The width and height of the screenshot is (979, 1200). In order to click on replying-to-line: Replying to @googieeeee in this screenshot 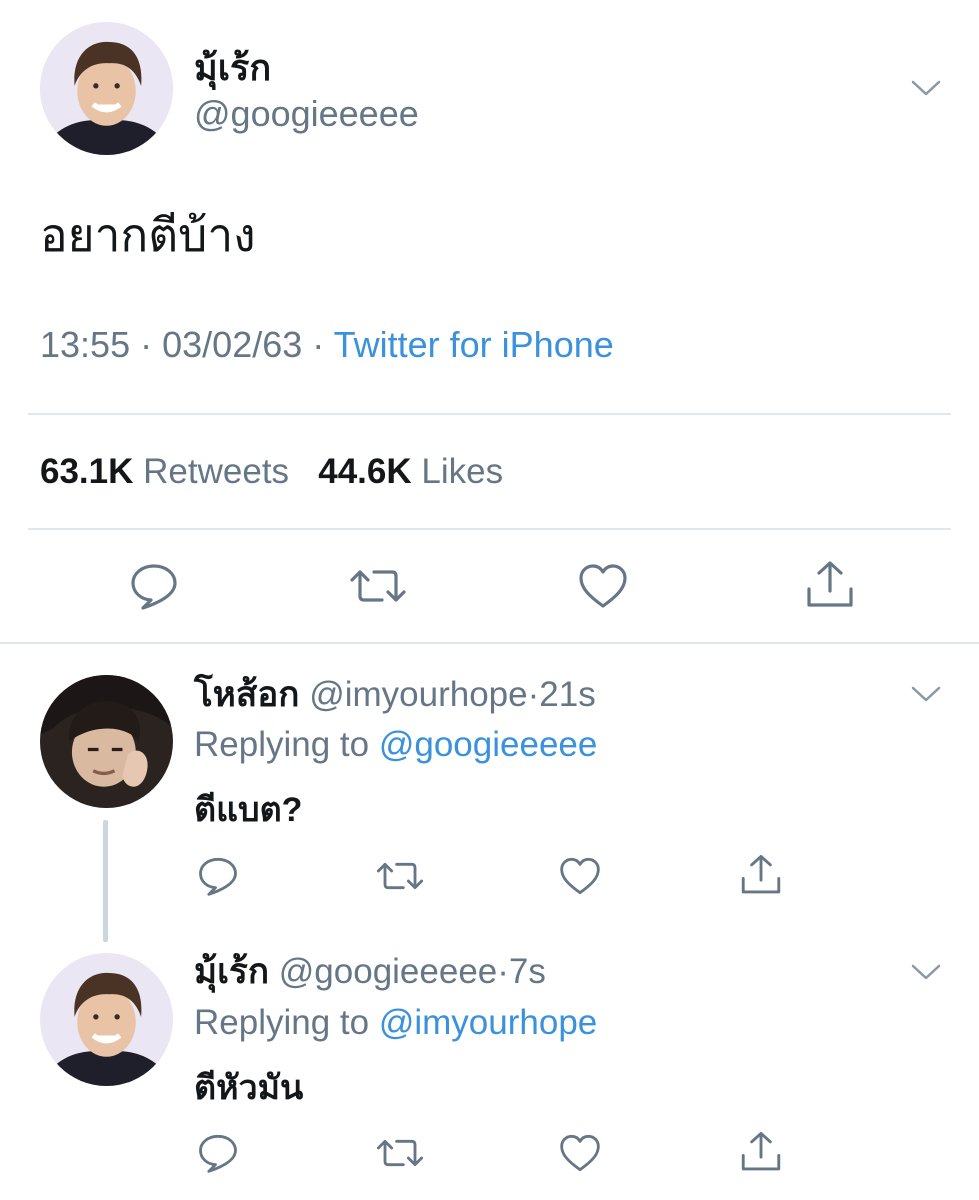, I will do `click(395, 745)`.